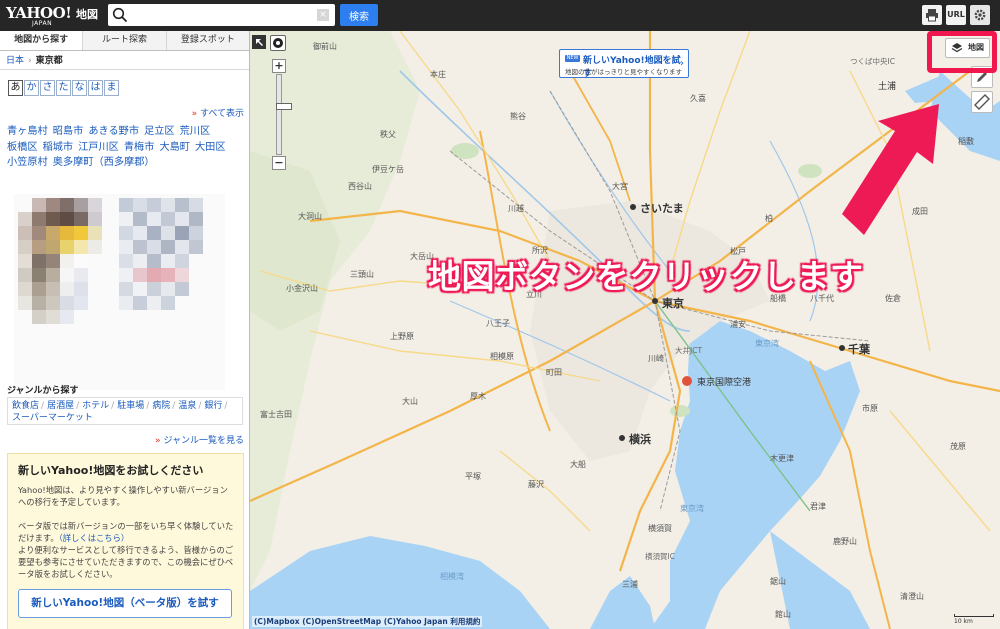 The height and width of the screenshot is (629, 1000). What do you see at coordinates (124, 61) in the screenshot?
I see `breadcrumb: 日本 › 東京都` at bounding box center [124, 61].